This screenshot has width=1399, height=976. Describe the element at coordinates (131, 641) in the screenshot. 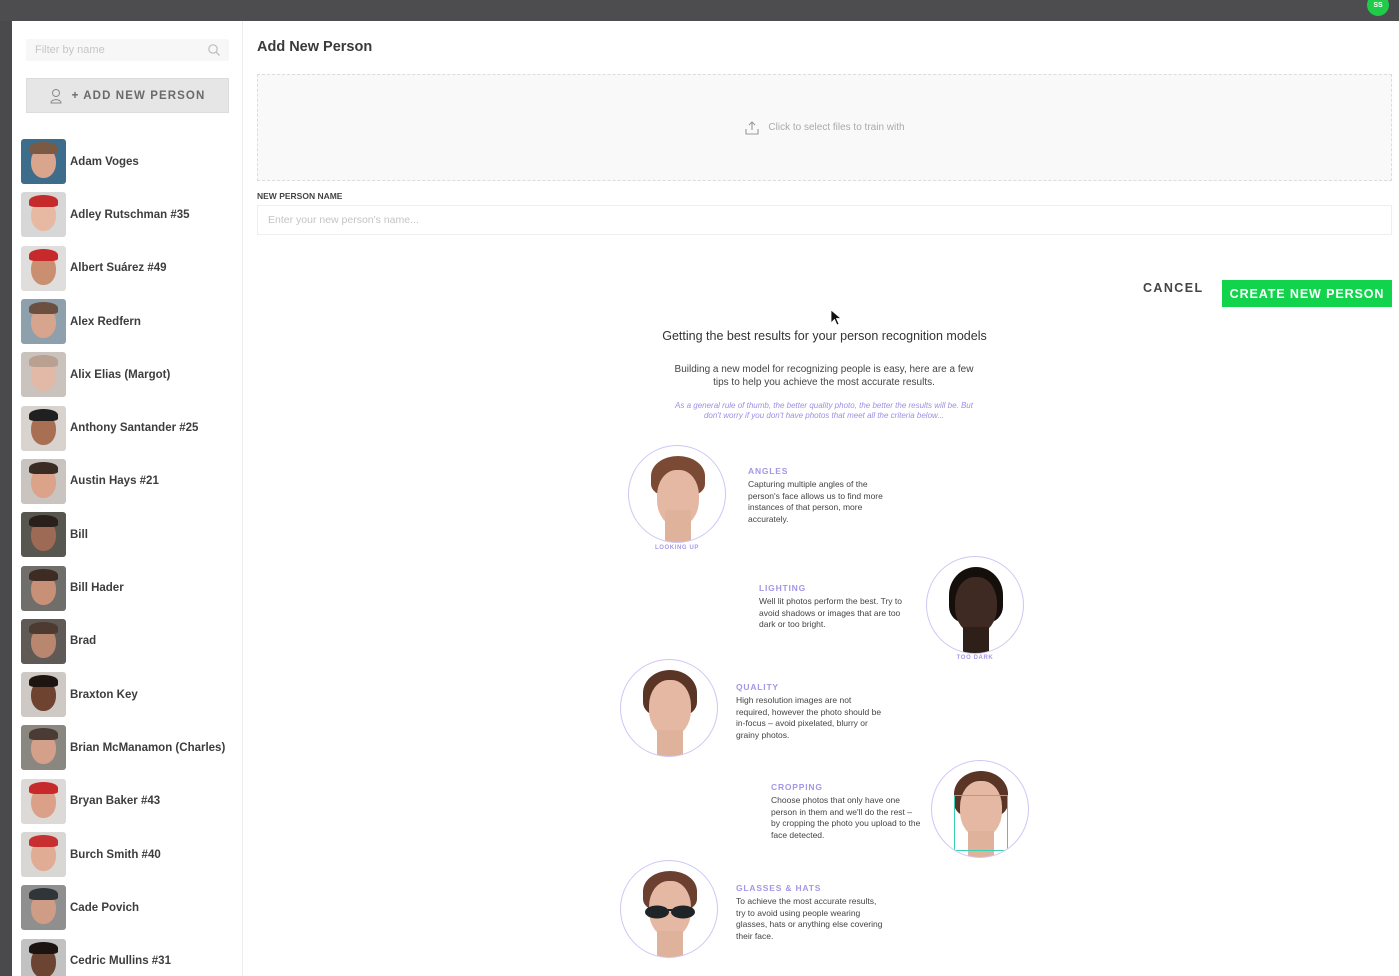

I see `sidebar-person-item: Brad` at that location.